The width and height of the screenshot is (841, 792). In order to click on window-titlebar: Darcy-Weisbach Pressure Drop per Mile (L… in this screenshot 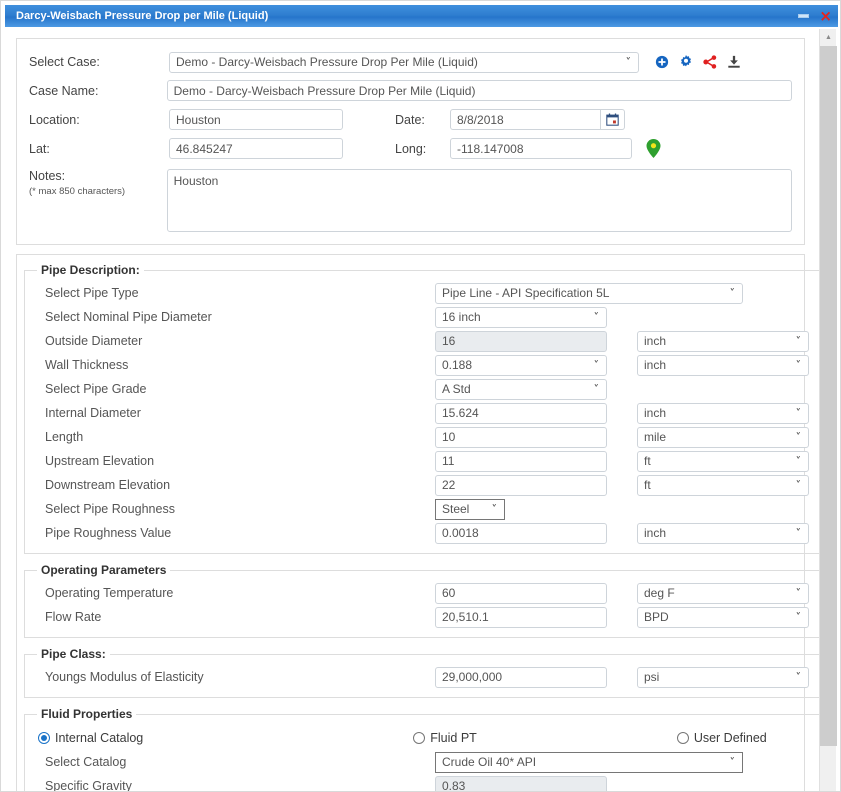, I will do `click(421, 16)`.